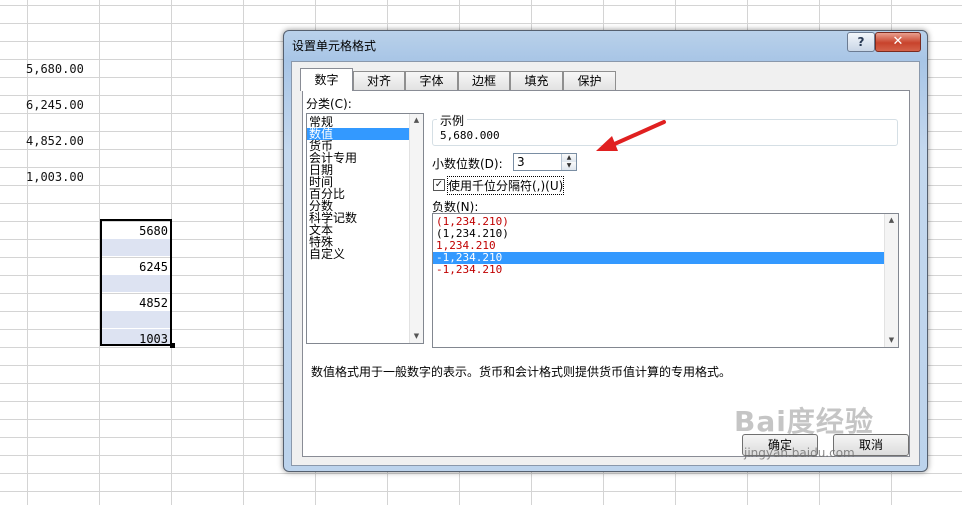 This screenshot has width=962, height=505. What do you see at coordinates (365, 254) in the screenshot?
I see `category-item: 自定义` at bounding box center [365, 254].